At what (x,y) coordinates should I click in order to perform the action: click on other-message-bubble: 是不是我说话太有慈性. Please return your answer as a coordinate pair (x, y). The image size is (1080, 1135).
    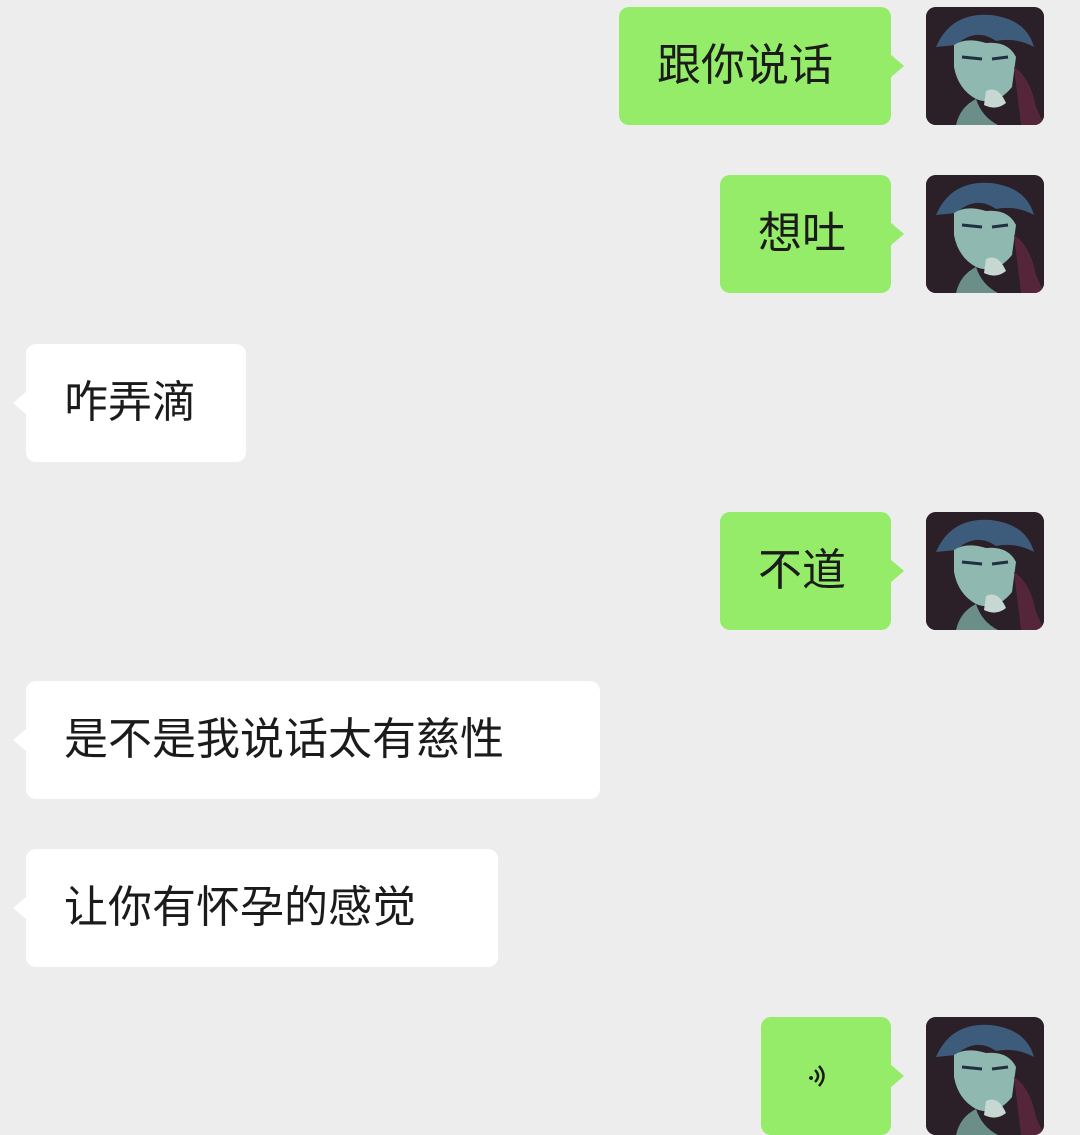
    Looking at the image, I should click on (306, 740).